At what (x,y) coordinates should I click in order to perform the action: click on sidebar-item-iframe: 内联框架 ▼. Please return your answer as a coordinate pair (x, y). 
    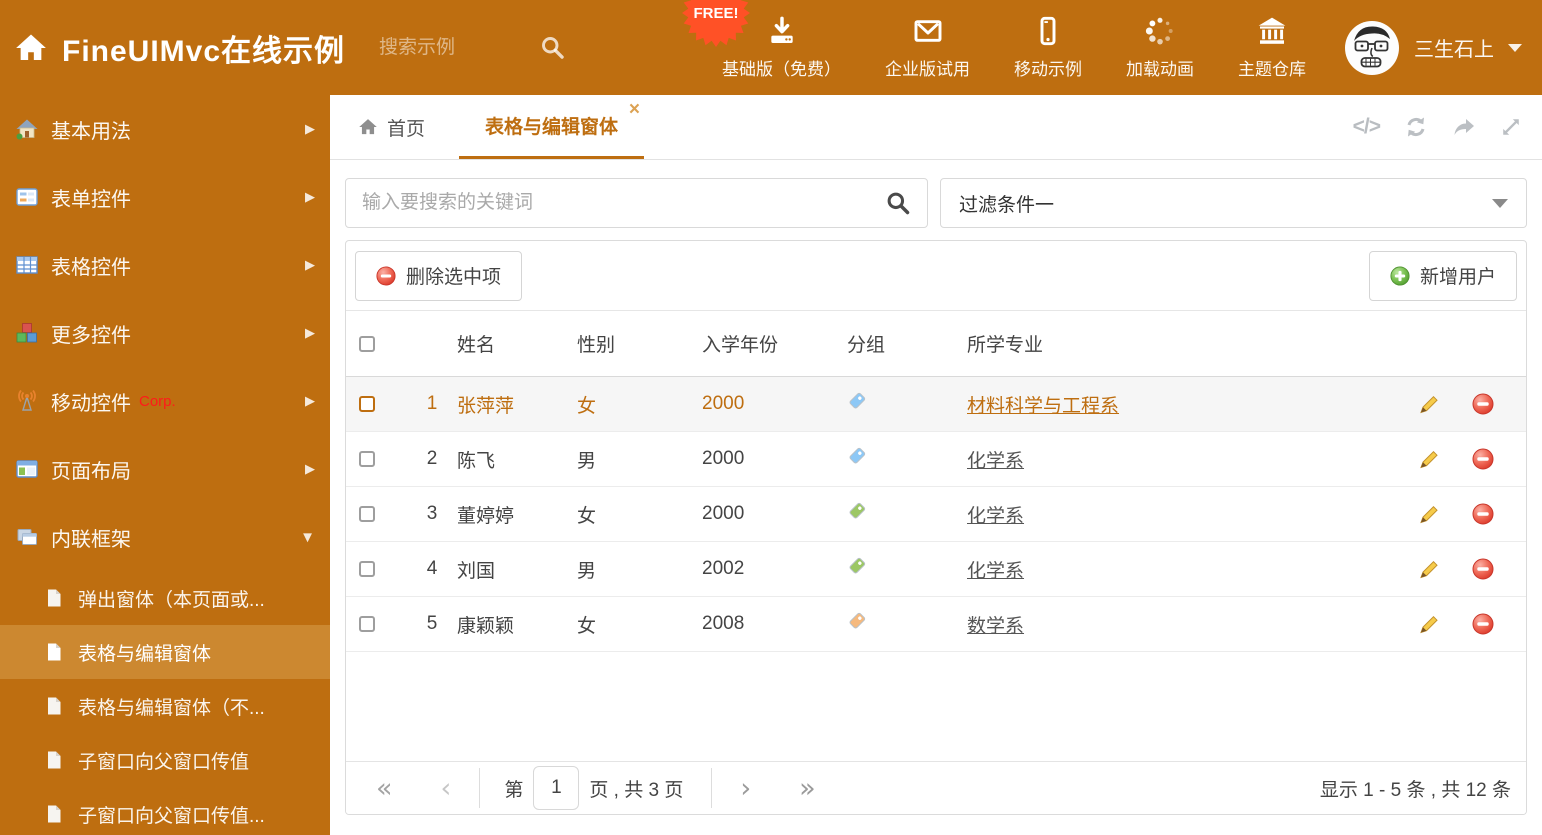
    Looking at the image, I should click on (165, 537).